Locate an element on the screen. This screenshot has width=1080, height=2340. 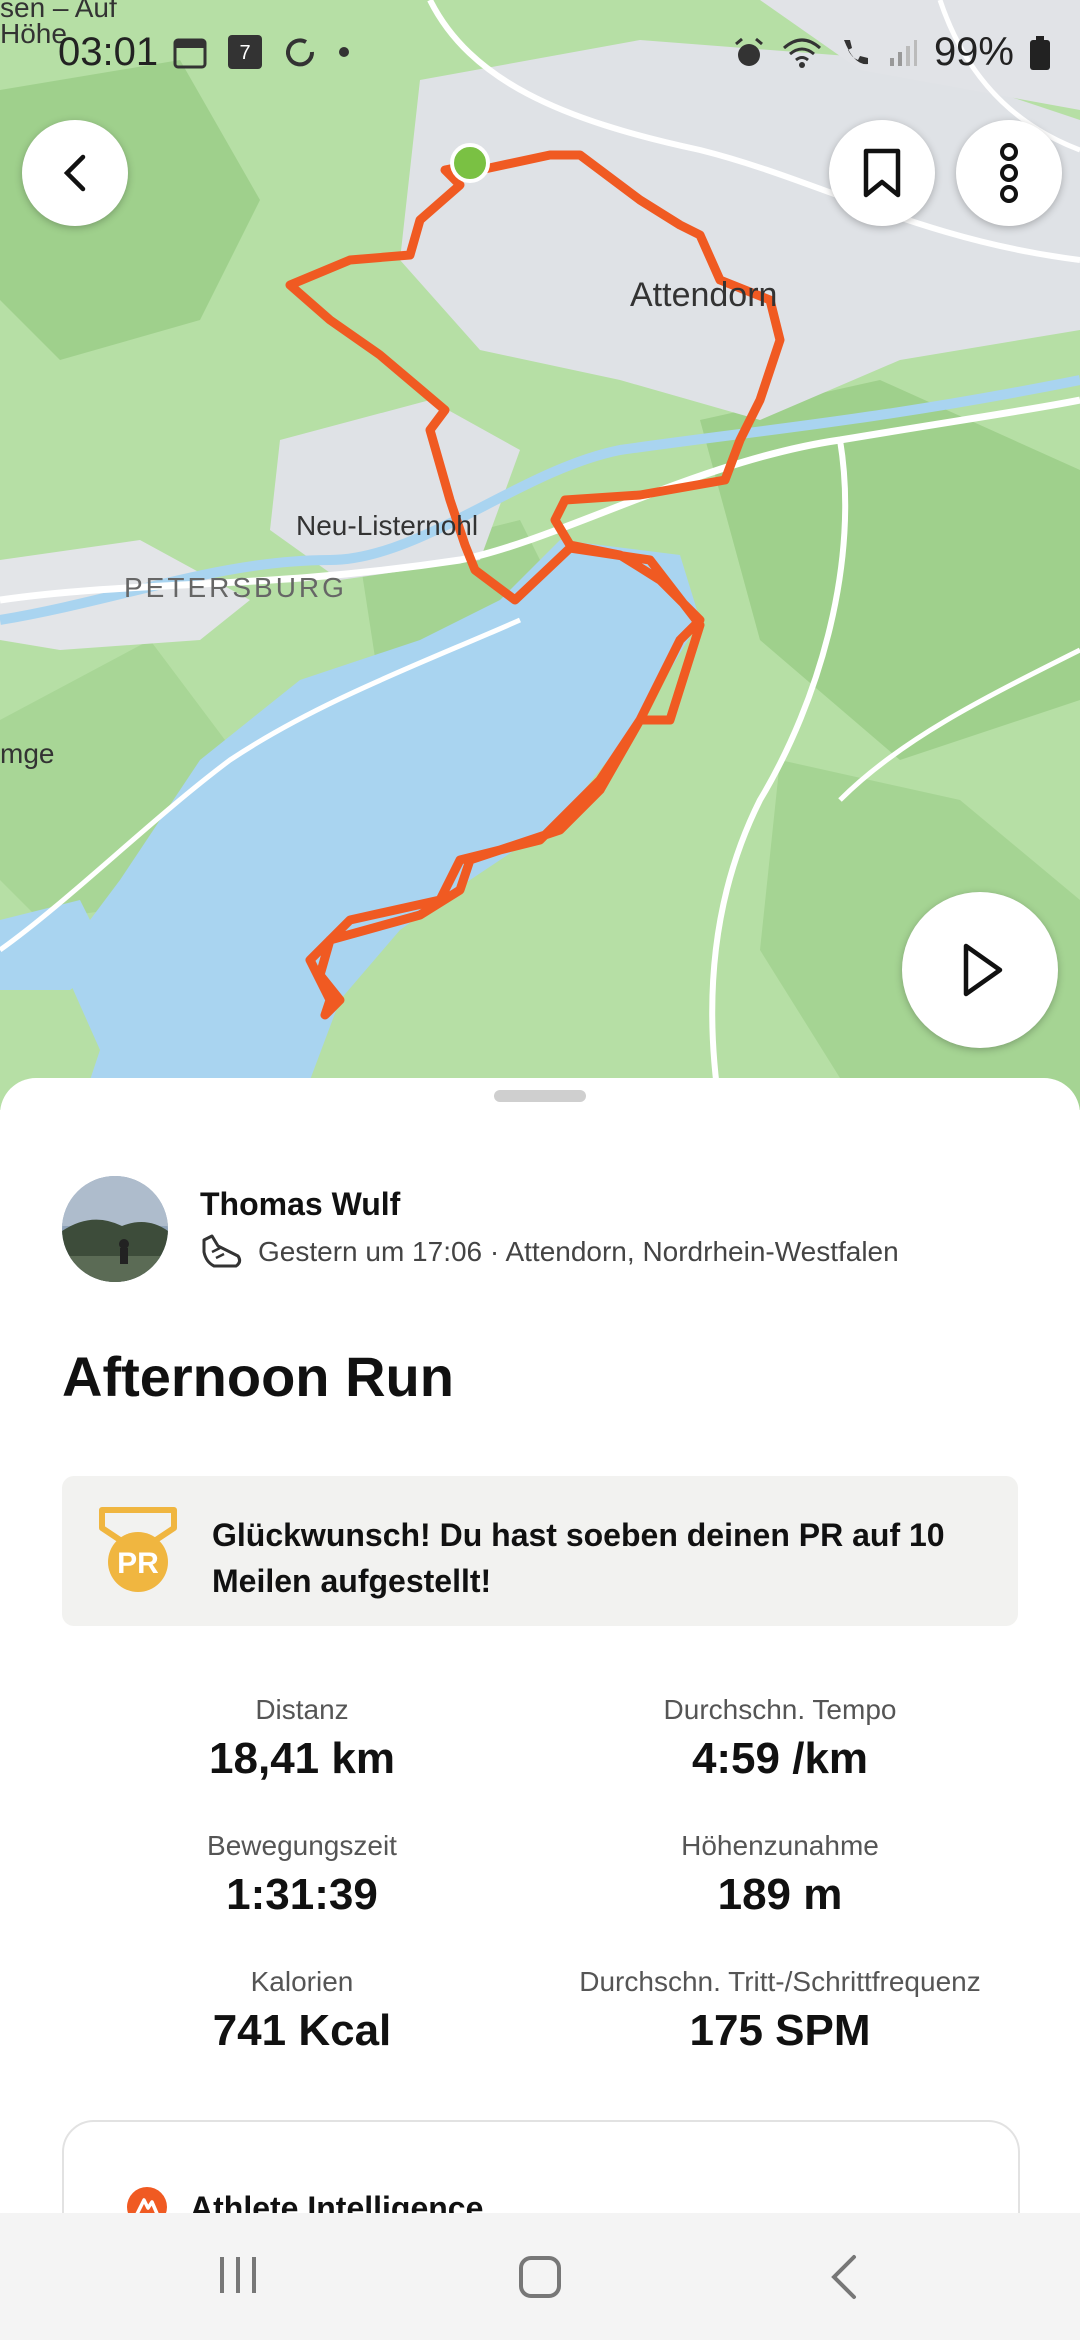
system-back-icon is located at coordinates (844, 2277).